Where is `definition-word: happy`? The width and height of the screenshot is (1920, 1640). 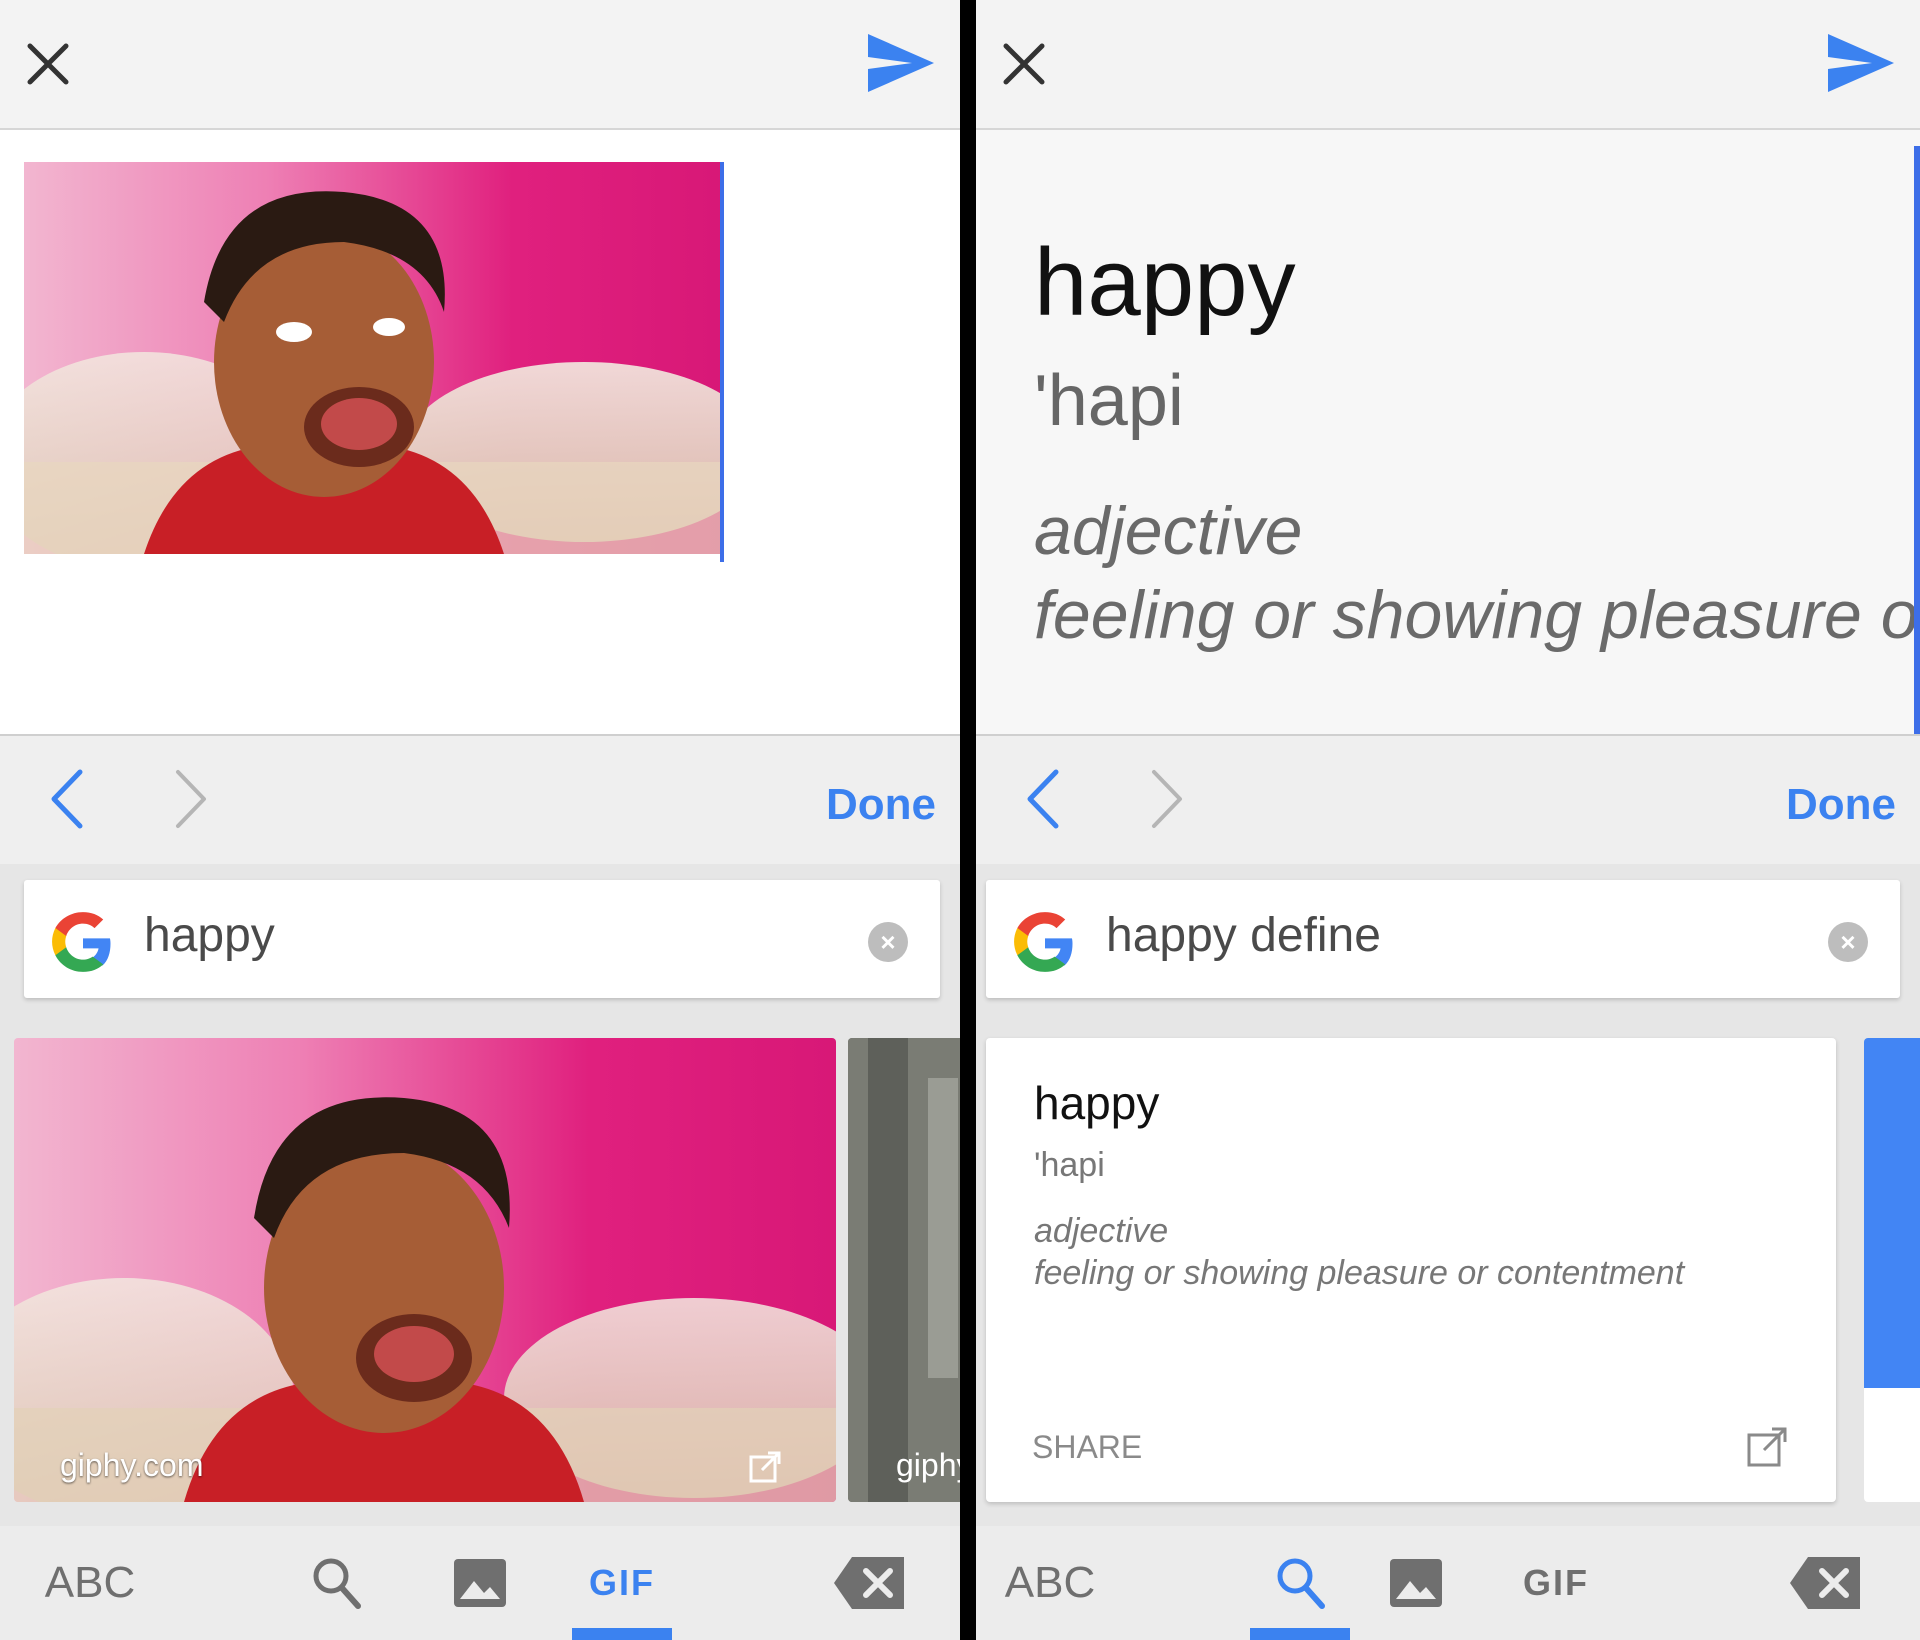
definition-word: happy is located at coordinates (1165, 282).